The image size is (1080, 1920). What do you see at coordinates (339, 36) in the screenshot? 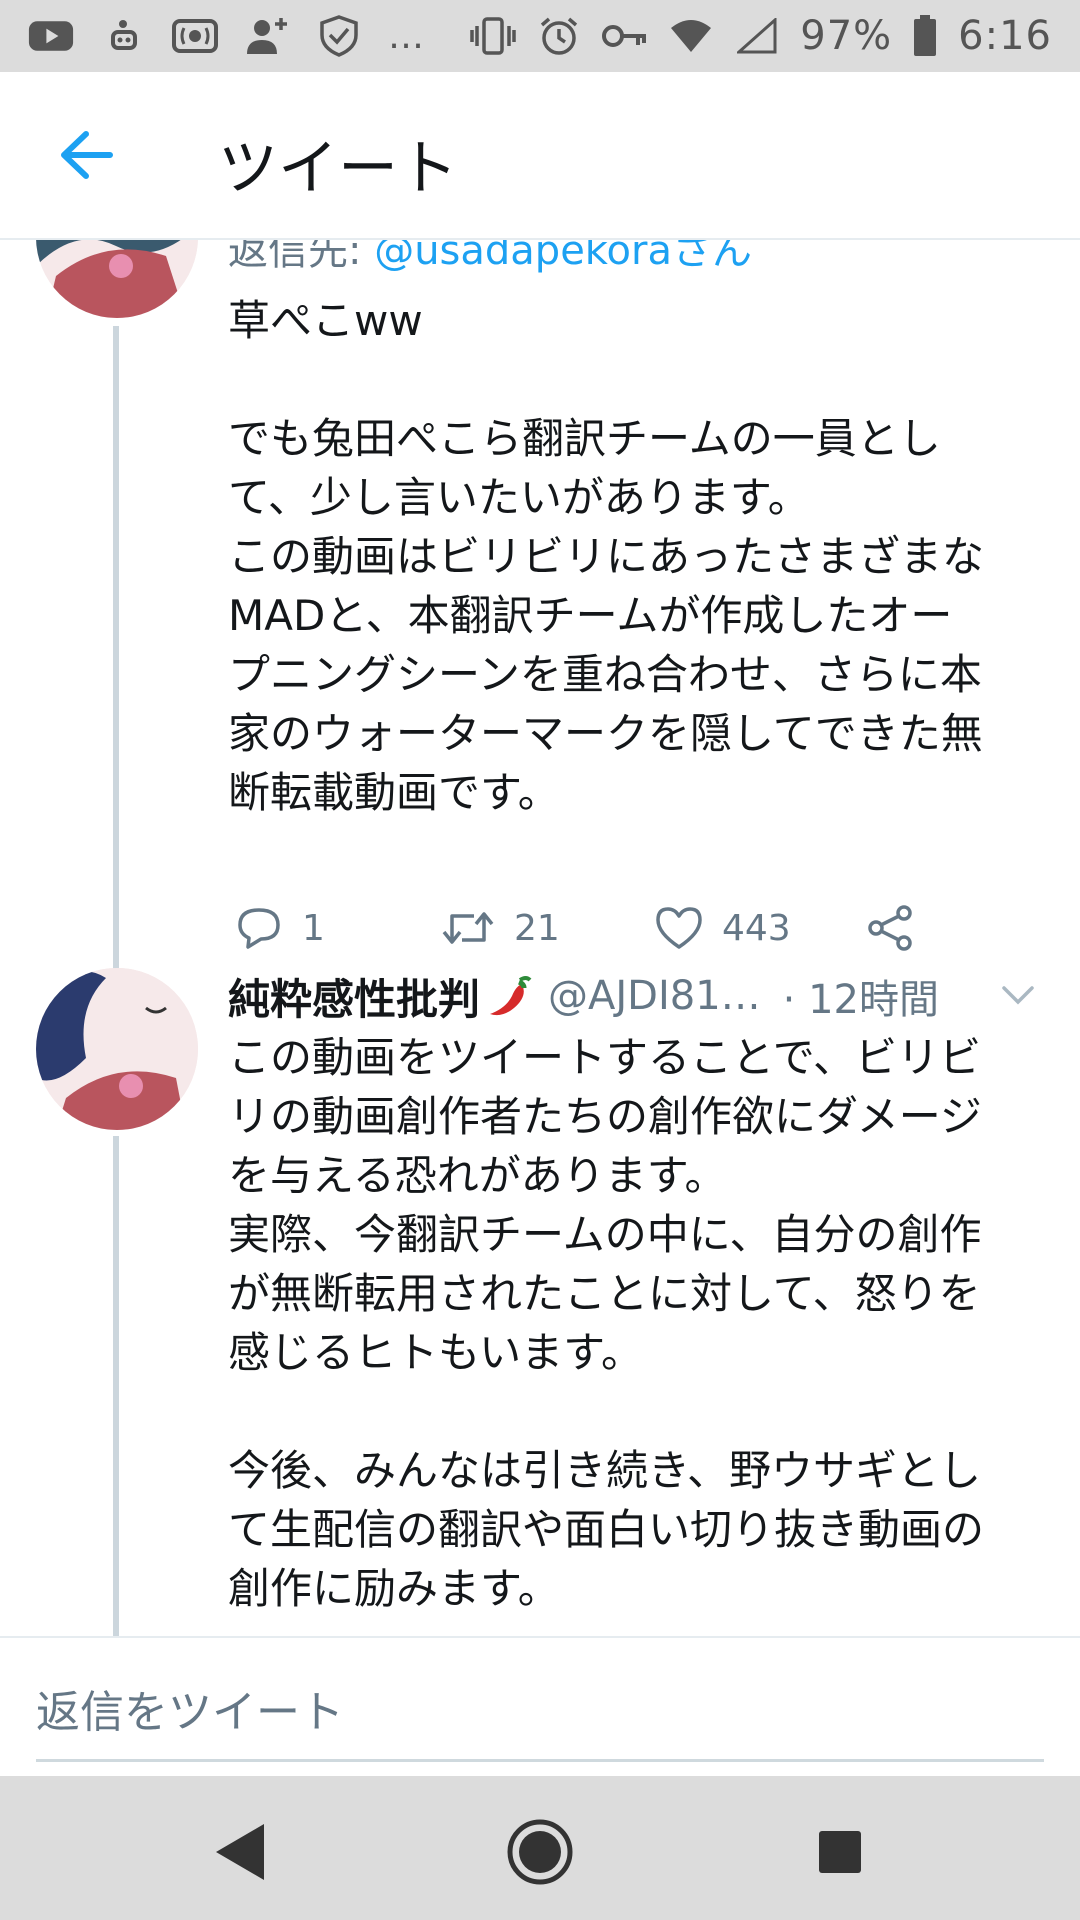
I see `shield-icon` at bounding box center [339, 36].